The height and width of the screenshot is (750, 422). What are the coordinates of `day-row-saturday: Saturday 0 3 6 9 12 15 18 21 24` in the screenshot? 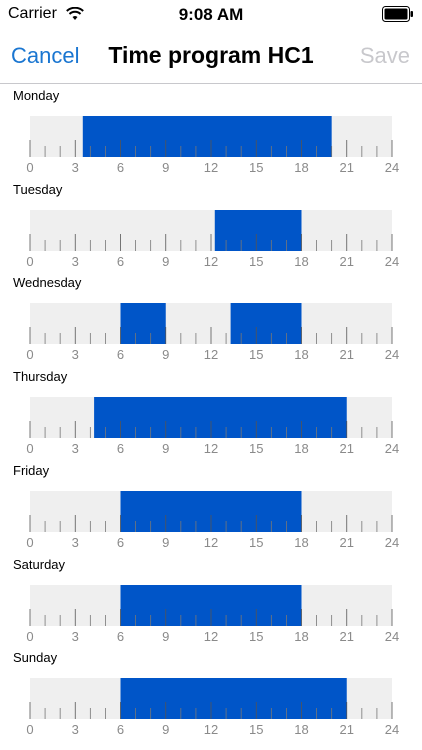 It's located at (211, 604).